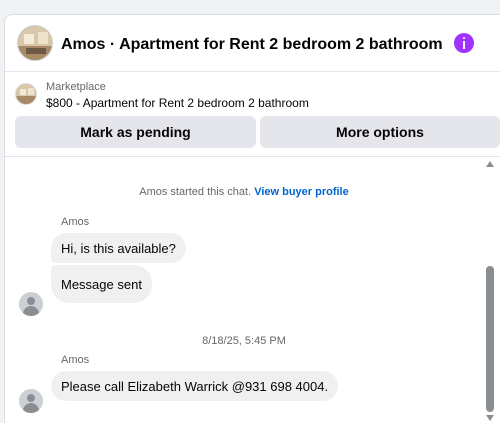 The height and width of the screenshot is (423, 500). Describe the element at coordinates (490, 164) in the screenshot. I see `scroll-up-arrow-icon` at that location.